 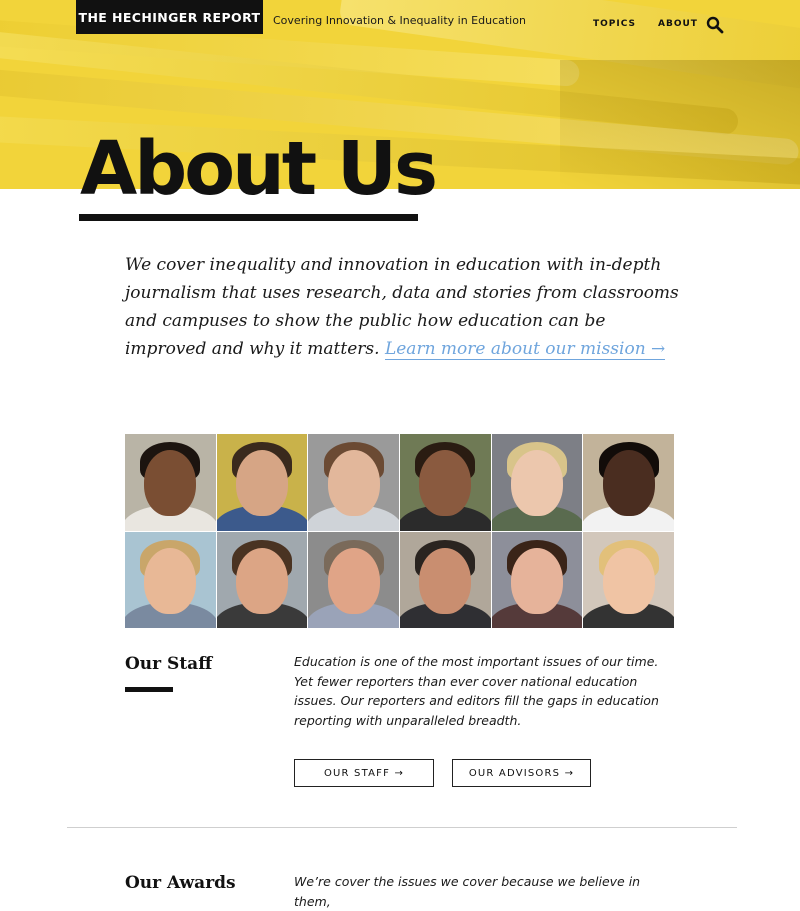 I want to click on our-advisors-button: OUR ADVISORS →, so click(x=521, y=773).